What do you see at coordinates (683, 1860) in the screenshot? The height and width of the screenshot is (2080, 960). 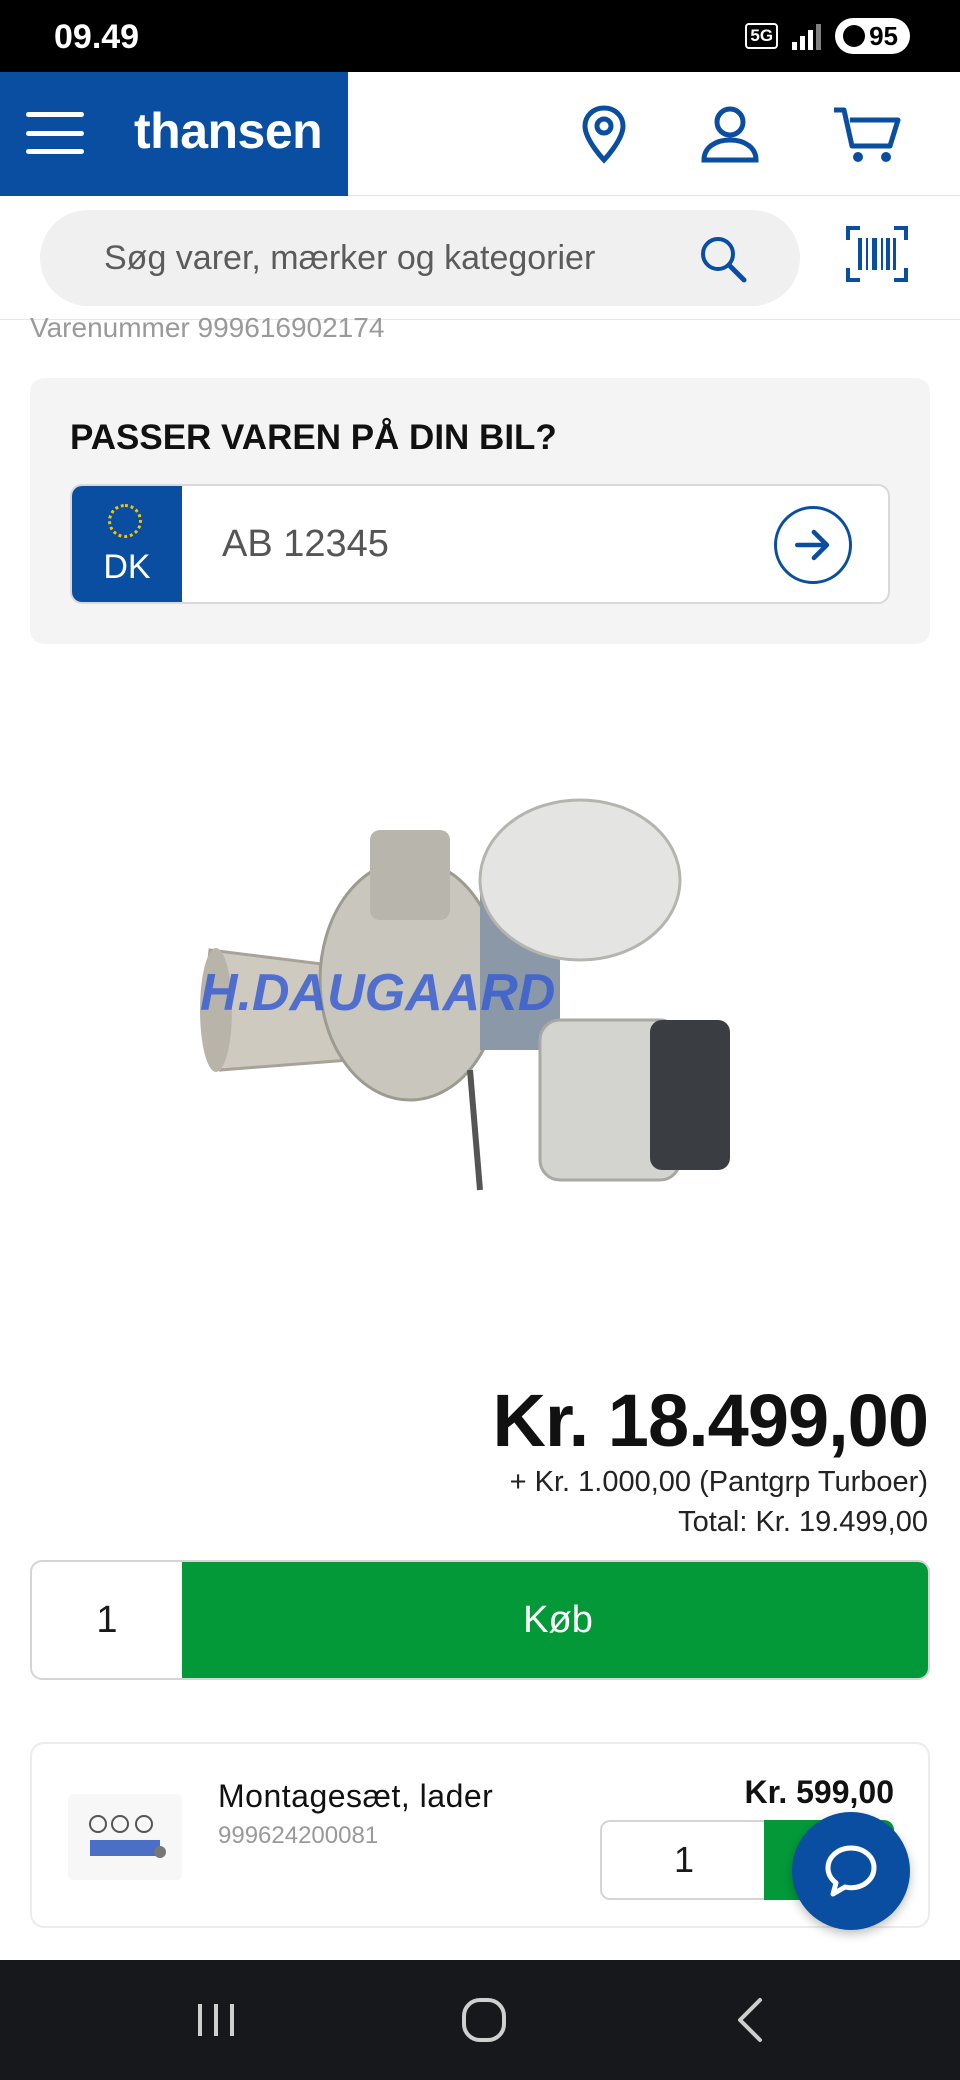 I see `accessory-quantity-input: 1` at bounding box center [683, 1860].